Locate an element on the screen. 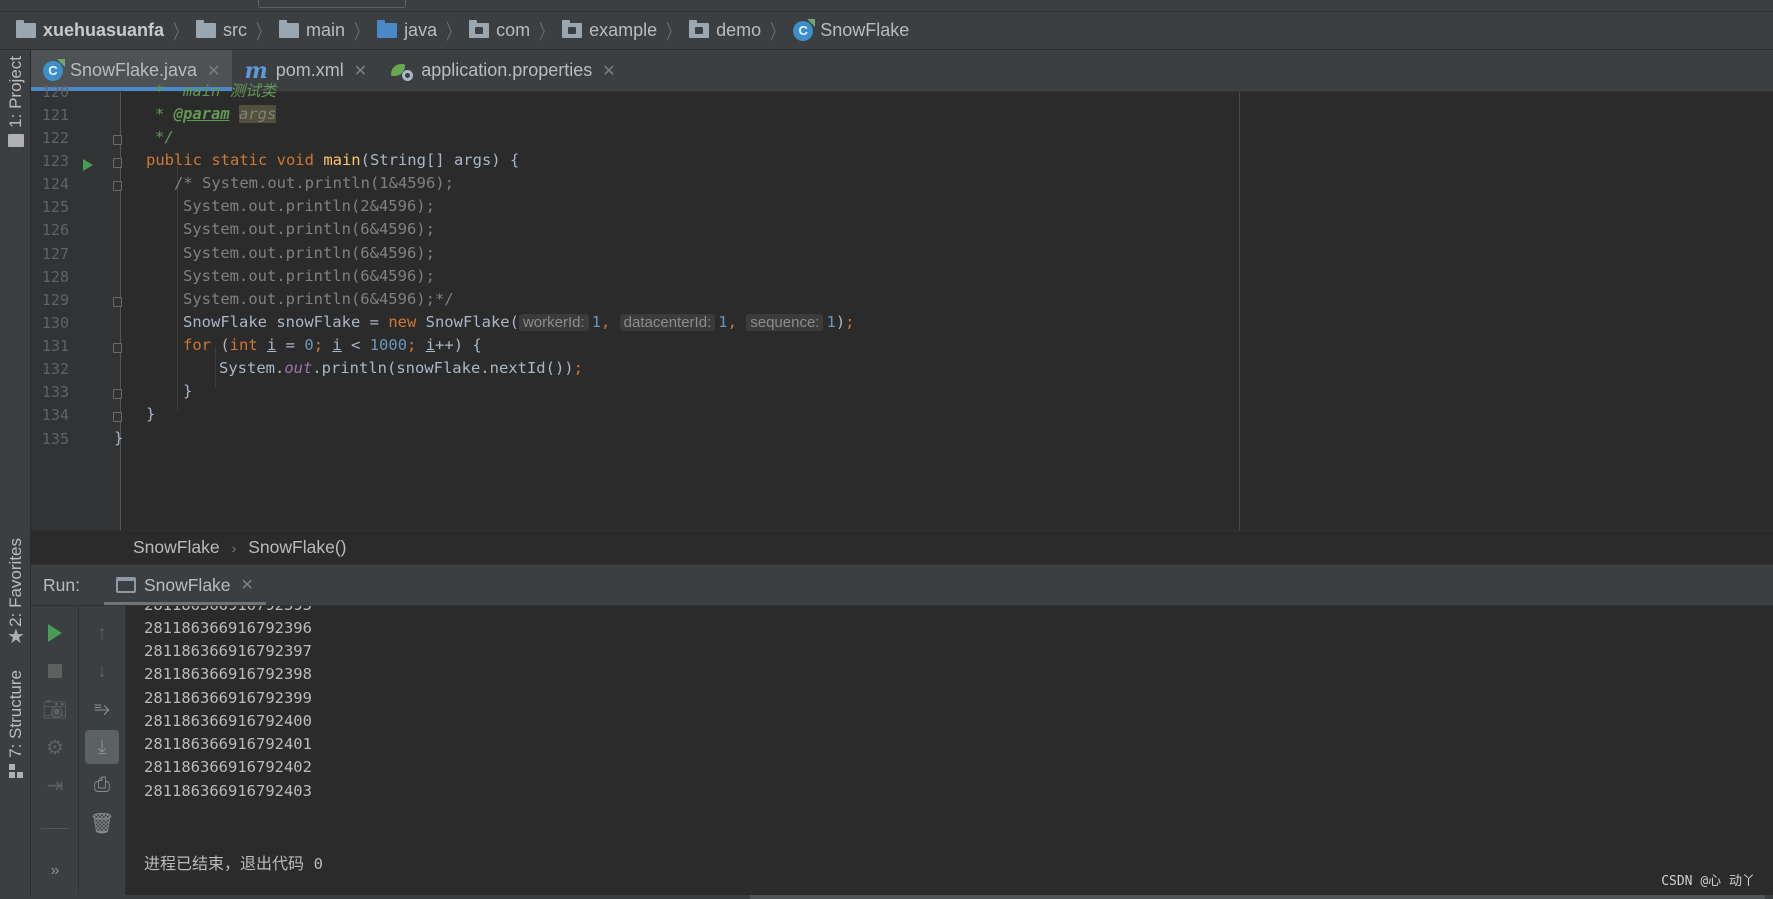 The image size is (1773, 899). crumb-main: main is located at coordinates (312, 30).